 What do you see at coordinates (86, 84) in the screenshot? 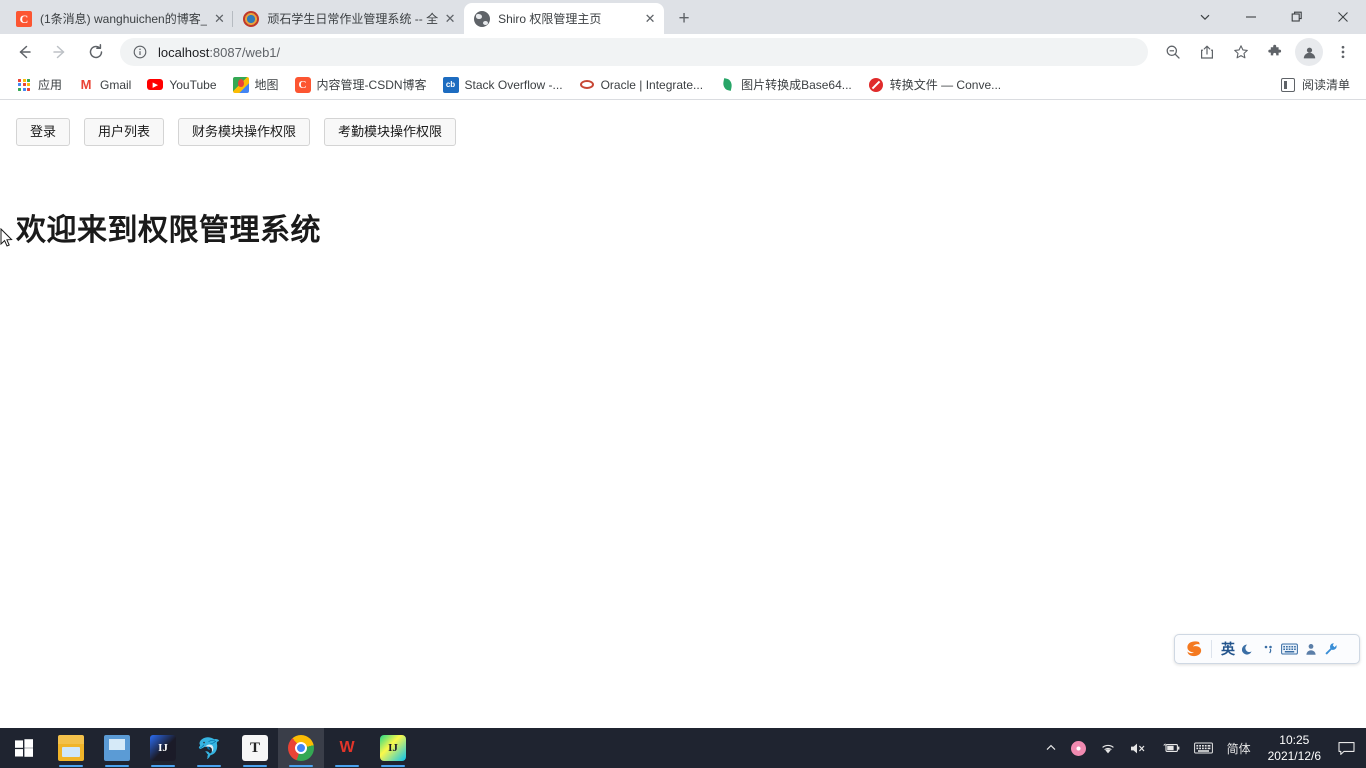
I see `gmail-icon: M` at bounding box center [86, 84].